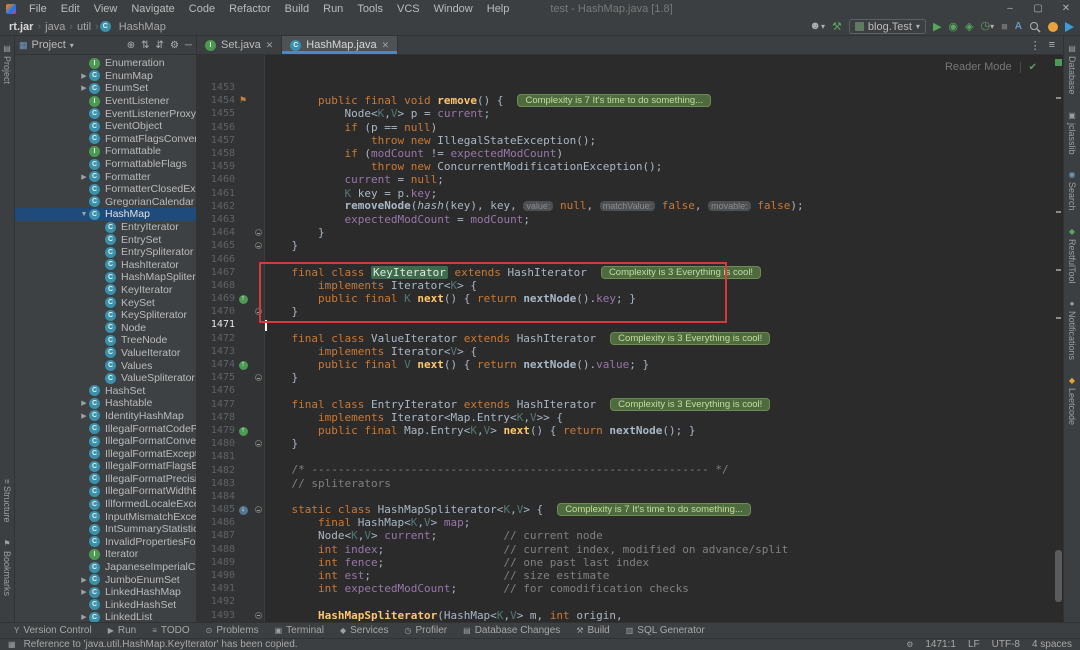 This screenshot has width=1080, height=650. I want to click on tree-item: C IllegalFormatException, so click(105, 453).